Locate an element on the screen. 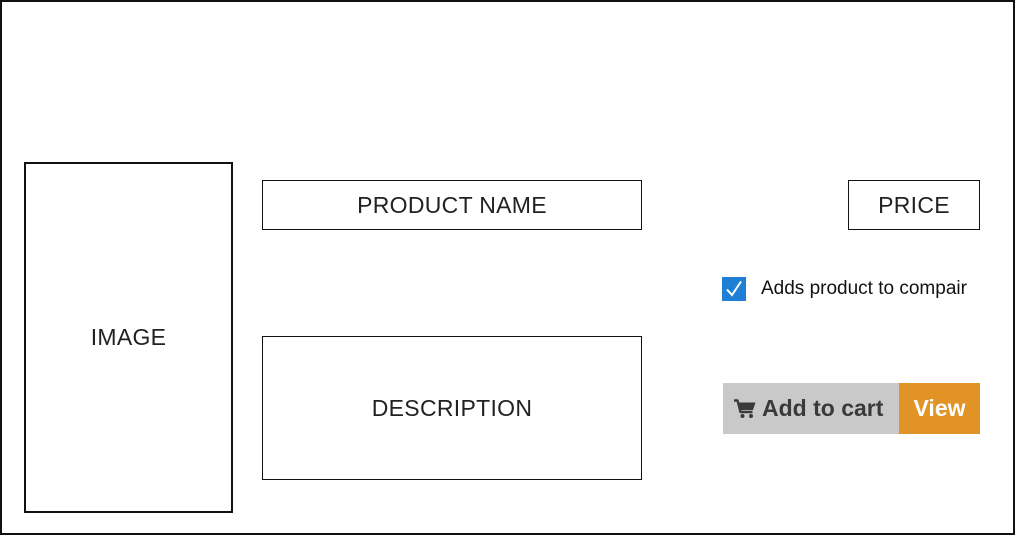 This screenshot has width=1015, height=535. compare-checkbox is located at coordinates (734, 289).